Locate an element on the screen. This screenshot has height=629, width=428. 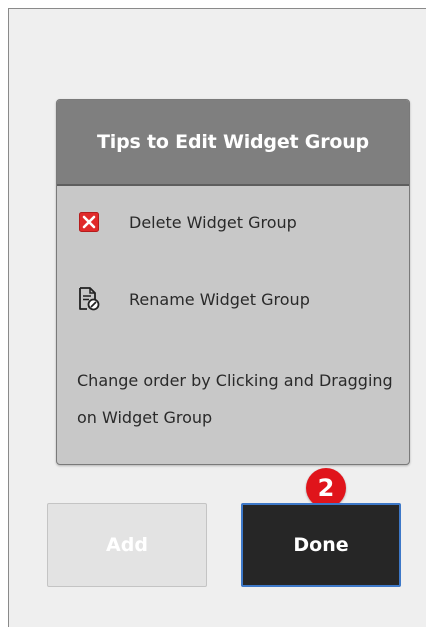
tips-header: Tips to Edit Widget Group is located at coordinates (233, 143).